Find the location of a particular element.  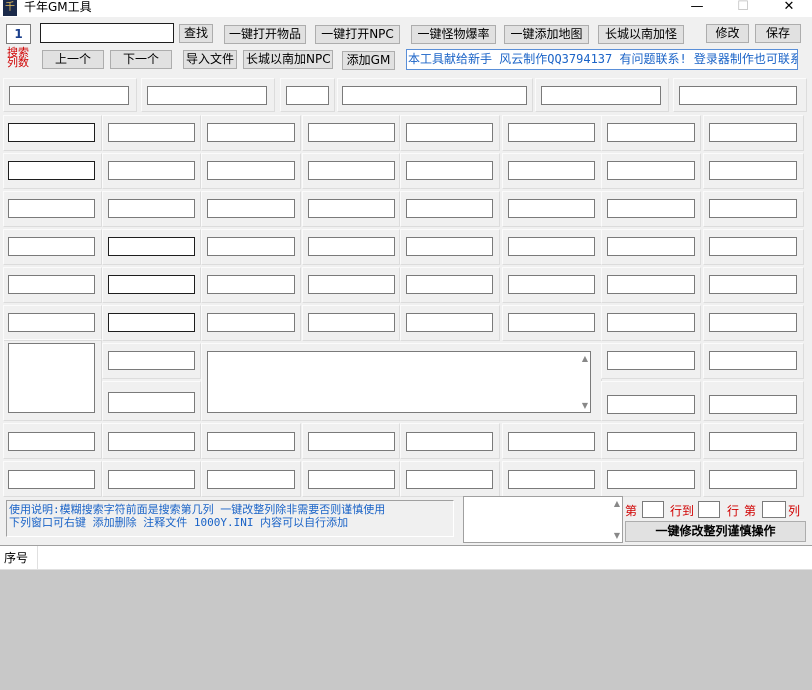

south-great-wall-monster-button: 长城以南加怪 is located at coordinates (641, 34).